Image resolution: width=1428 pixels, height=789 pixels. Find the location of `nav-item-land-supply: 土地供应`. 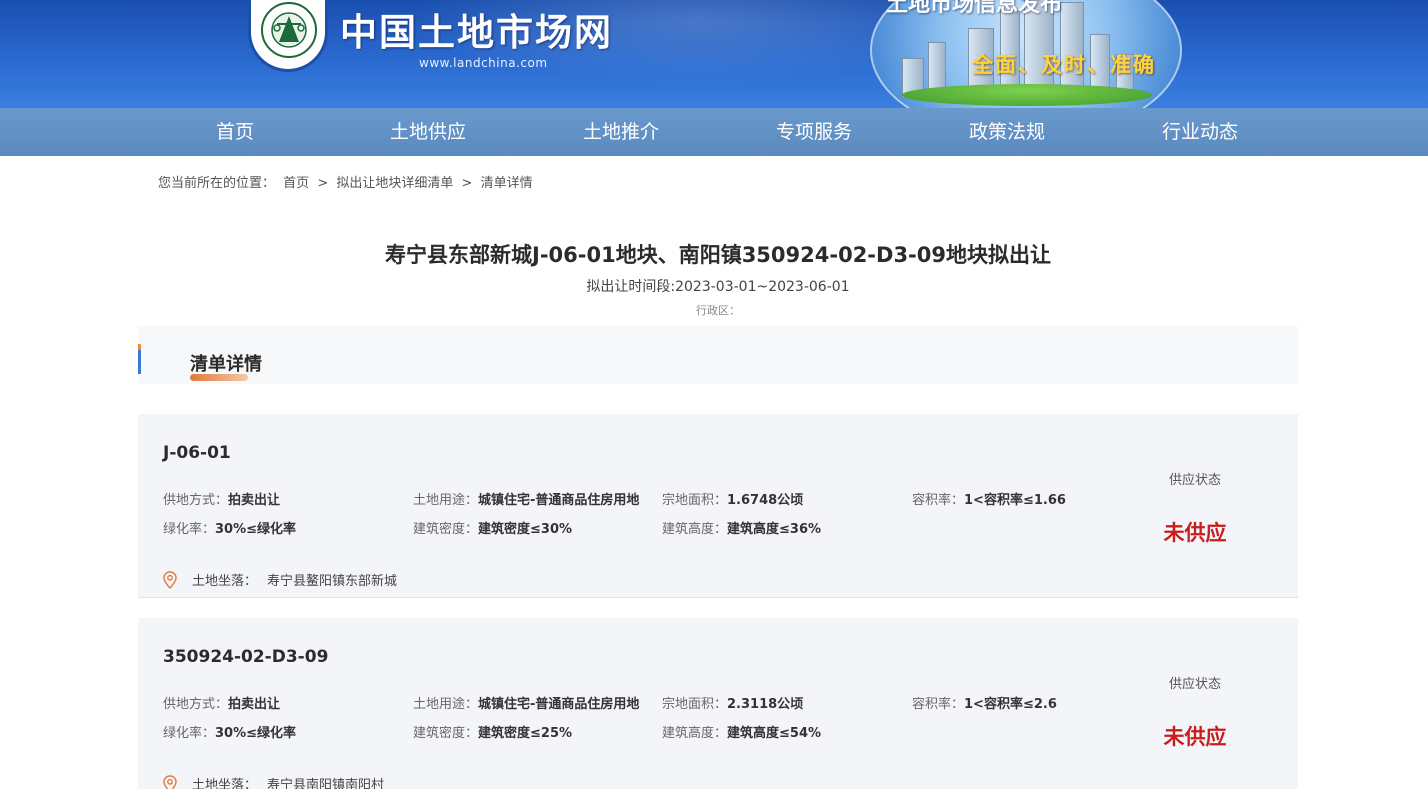

nav-item-land-supply: 土地供应 is located at coordinates (428, 132).